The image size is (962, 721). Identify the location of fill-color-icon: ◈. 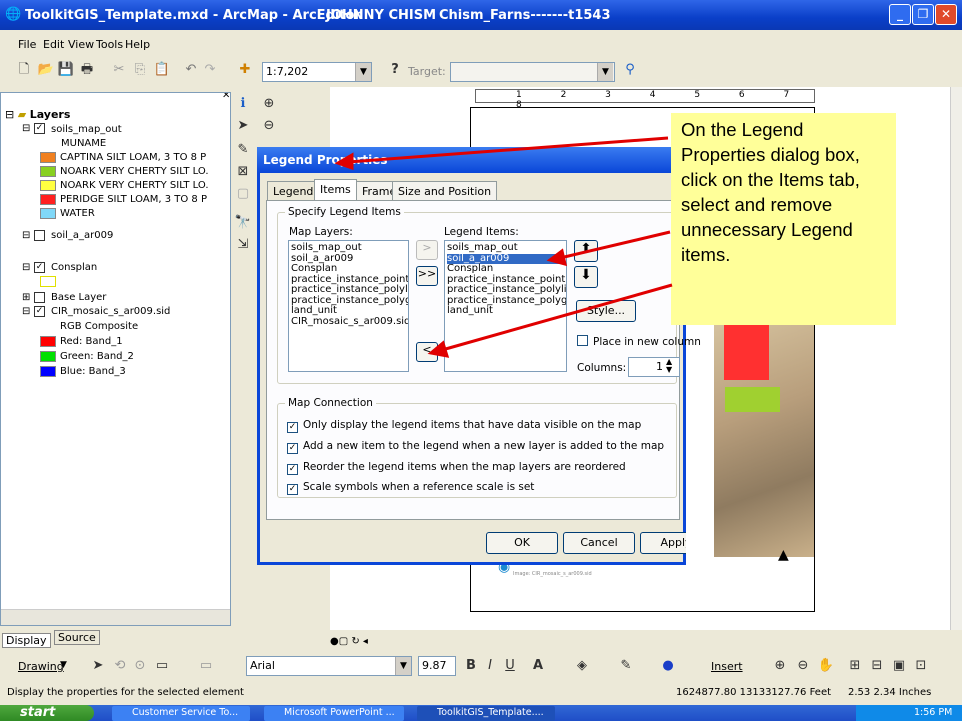
(582, 666).